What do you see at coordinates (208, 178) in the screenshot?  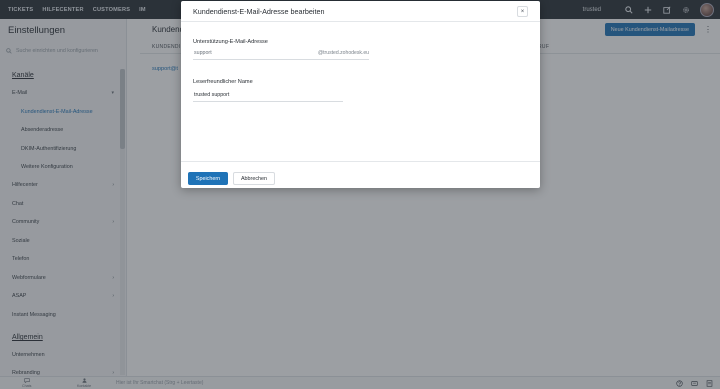 I see `save-button: Speichern` at bounding box center [208, 178].